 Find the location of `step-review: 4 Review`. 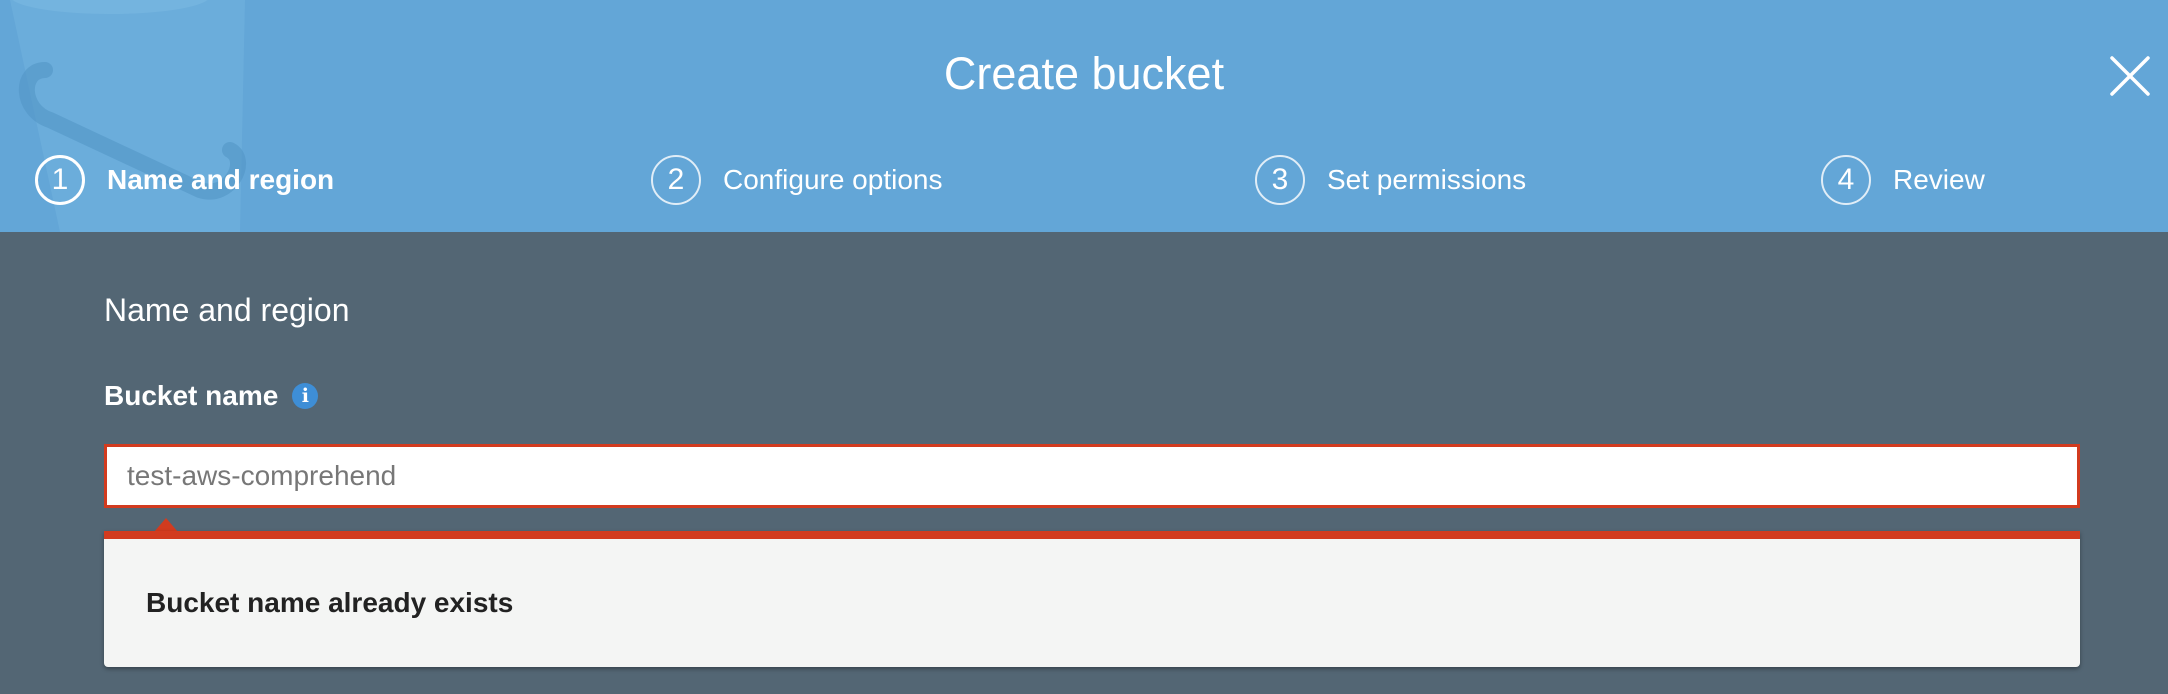

step-review: 4 Review is located at coordinates (1903, 180).